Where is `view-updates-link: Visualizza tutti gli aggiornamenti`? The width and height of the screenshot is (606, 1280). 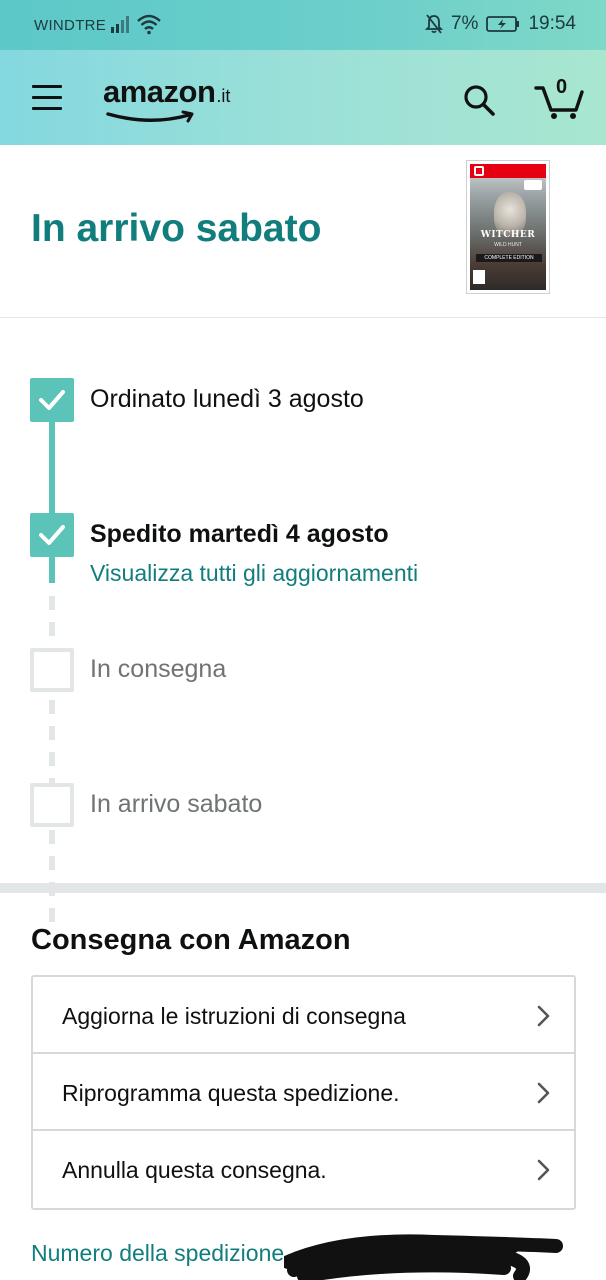
view-updates-link: Visualizza tutti gli aggiornamenti is located at coordinates (254, 573).